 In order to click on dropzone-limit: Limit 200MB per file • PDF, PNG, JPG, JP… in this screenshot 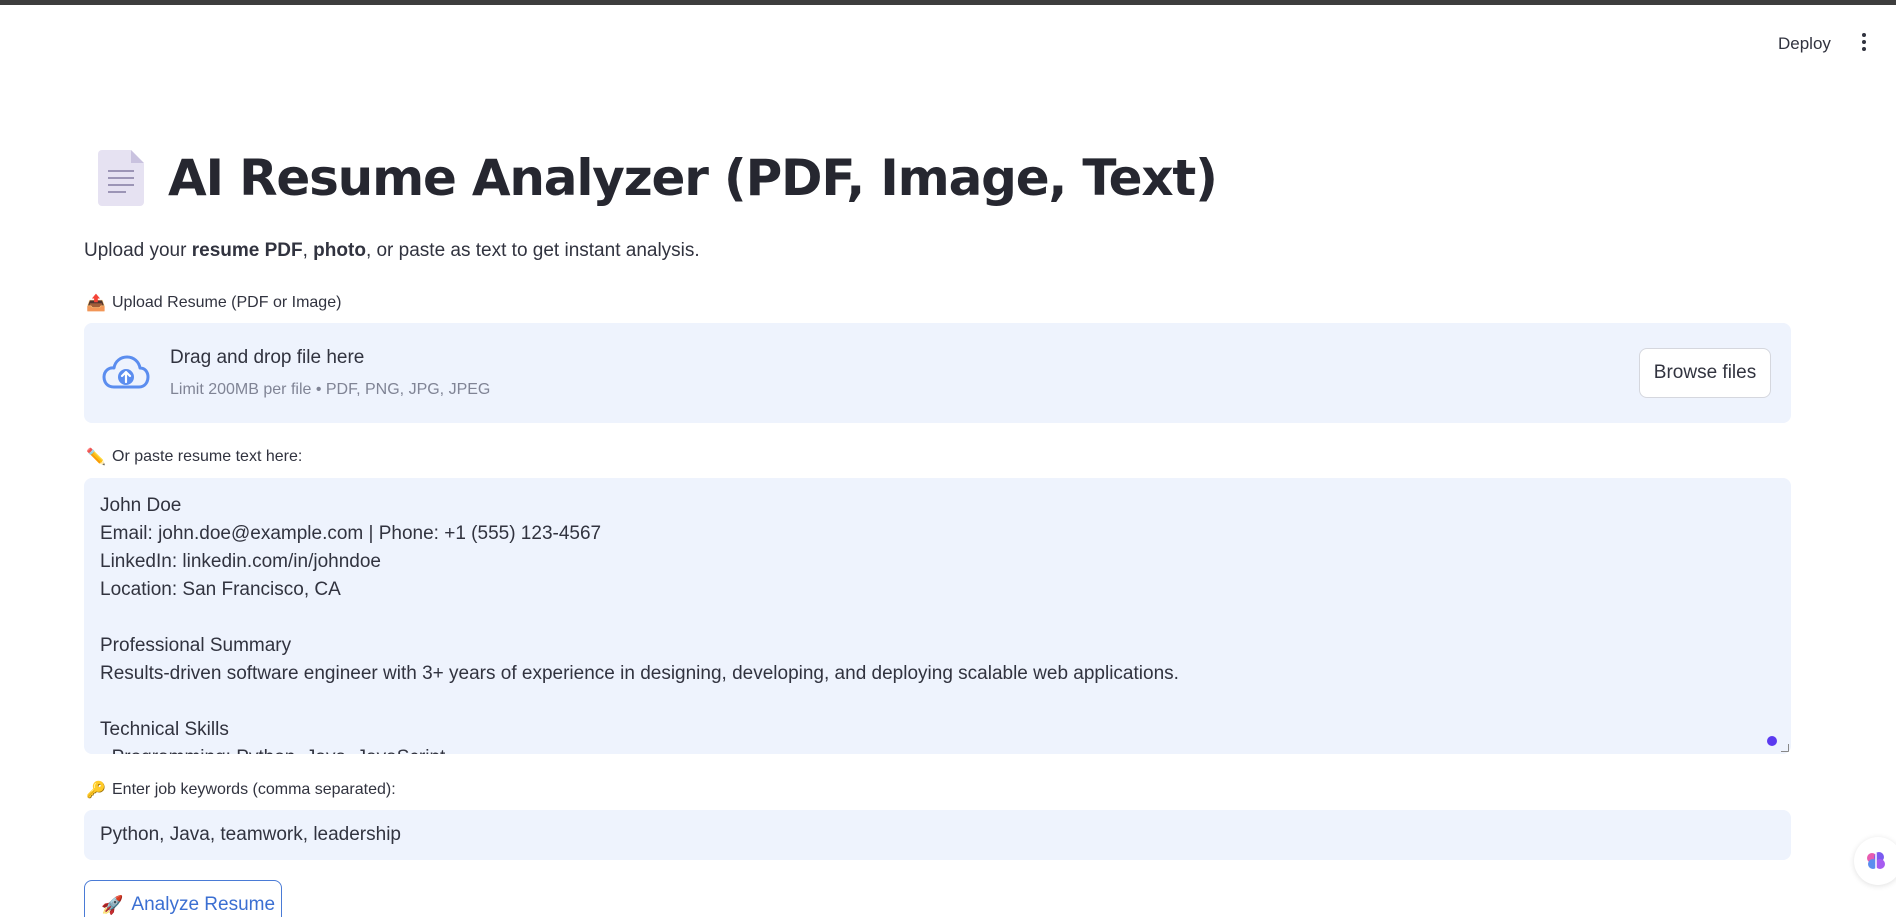, I will do `click(330, 389)`.